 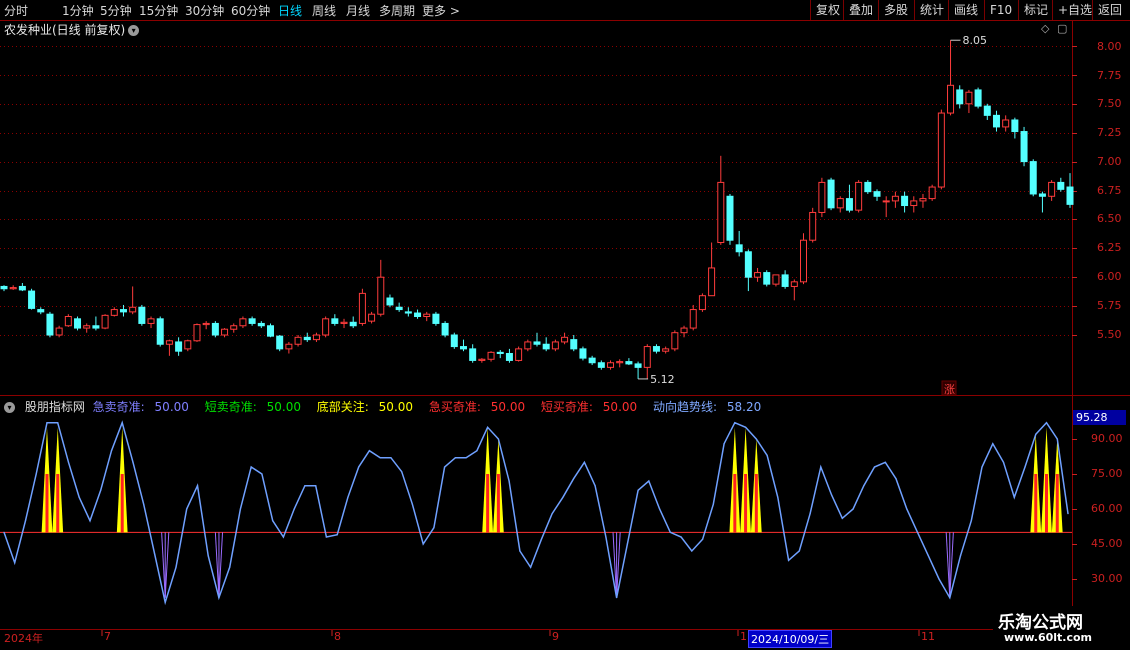 I want to click on watermark-url: www.60lt.com, so click(x=1048, y=637).